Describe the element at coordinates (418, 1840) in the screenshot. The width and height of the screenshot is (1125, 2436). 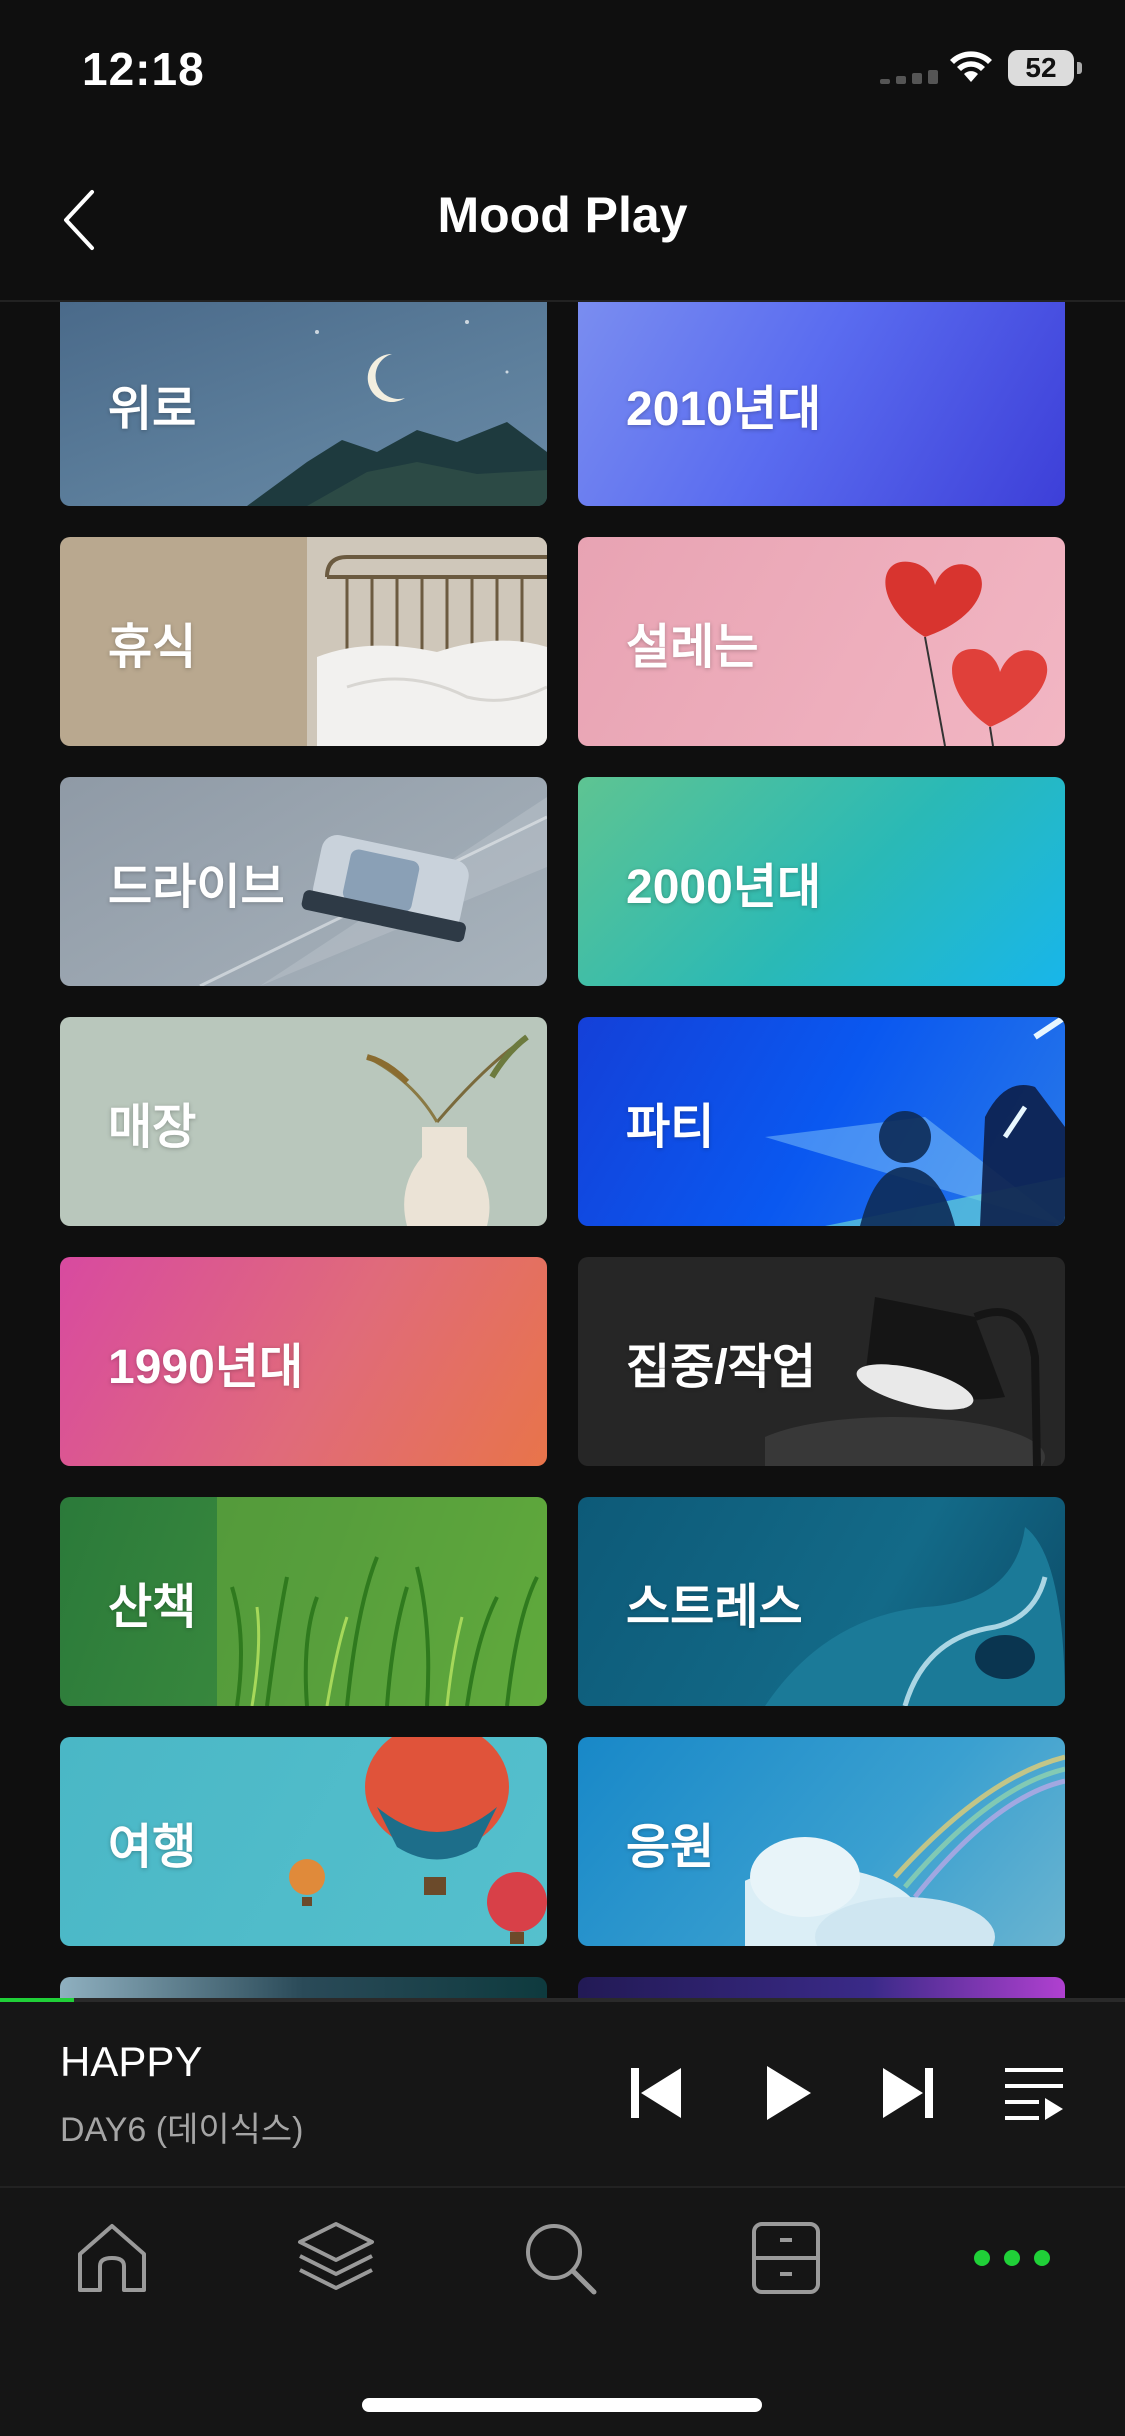
I see `hot-air-balloons-image` at that location.